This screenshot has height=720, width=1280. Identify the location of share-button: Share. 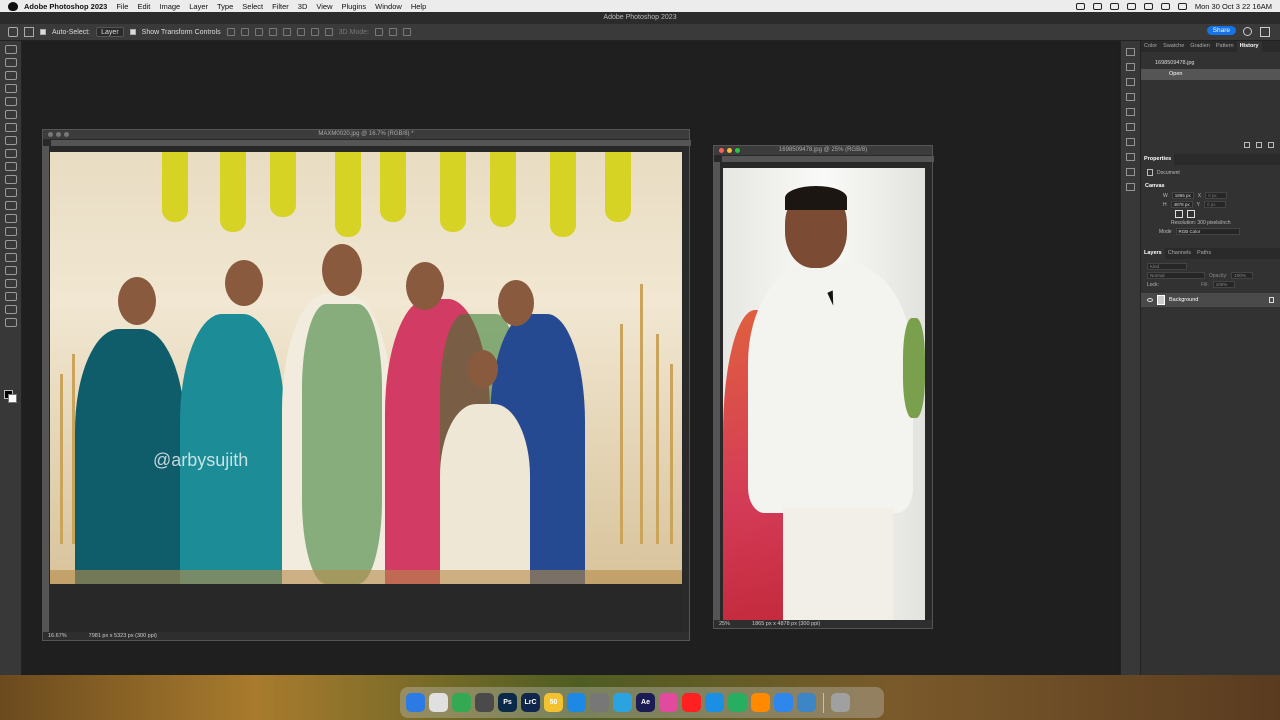
(1221, 30).